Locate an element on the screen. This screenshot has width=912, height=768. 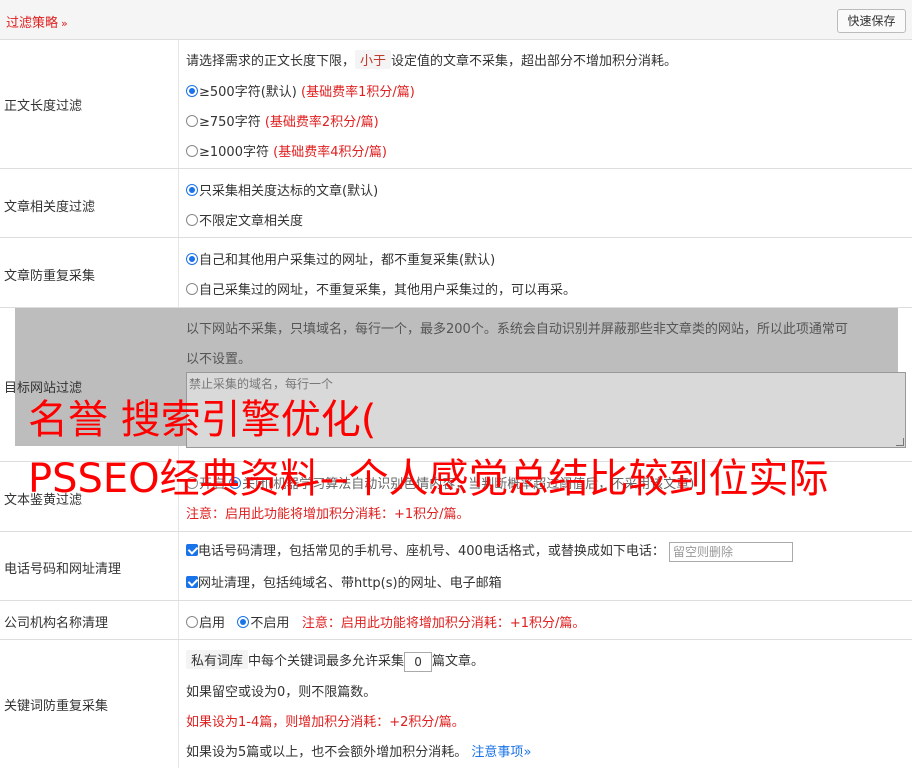
relevance-filter-row: 文章相关度过滤 只采集相关度达标的文章(默认) 不限定文章相关度 is located at coordinates (456, 203).